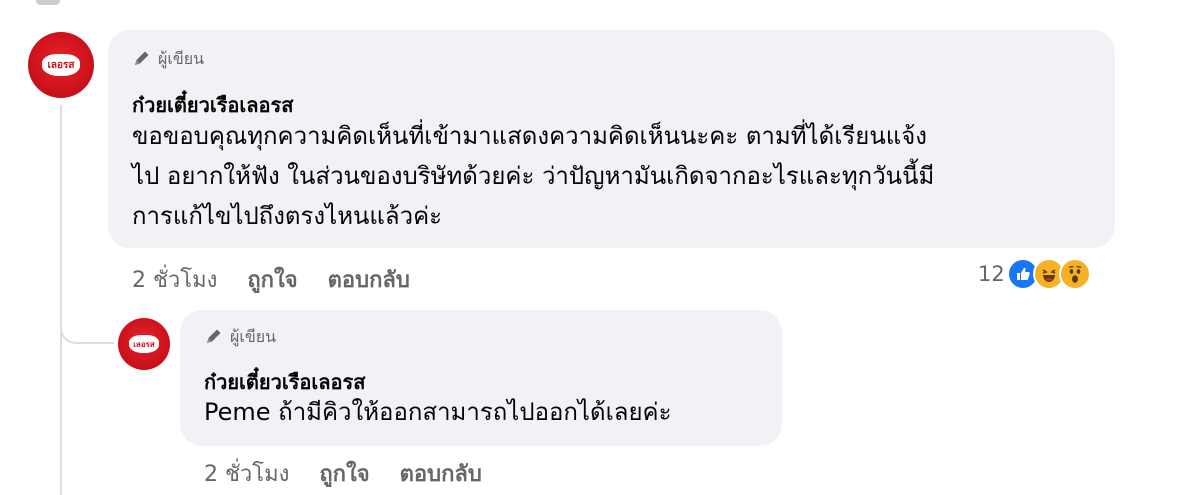  I want to click on reply-actions: 2 ชั่วโมง ถูกใจ ตอบกลับ, so click(343, 473).